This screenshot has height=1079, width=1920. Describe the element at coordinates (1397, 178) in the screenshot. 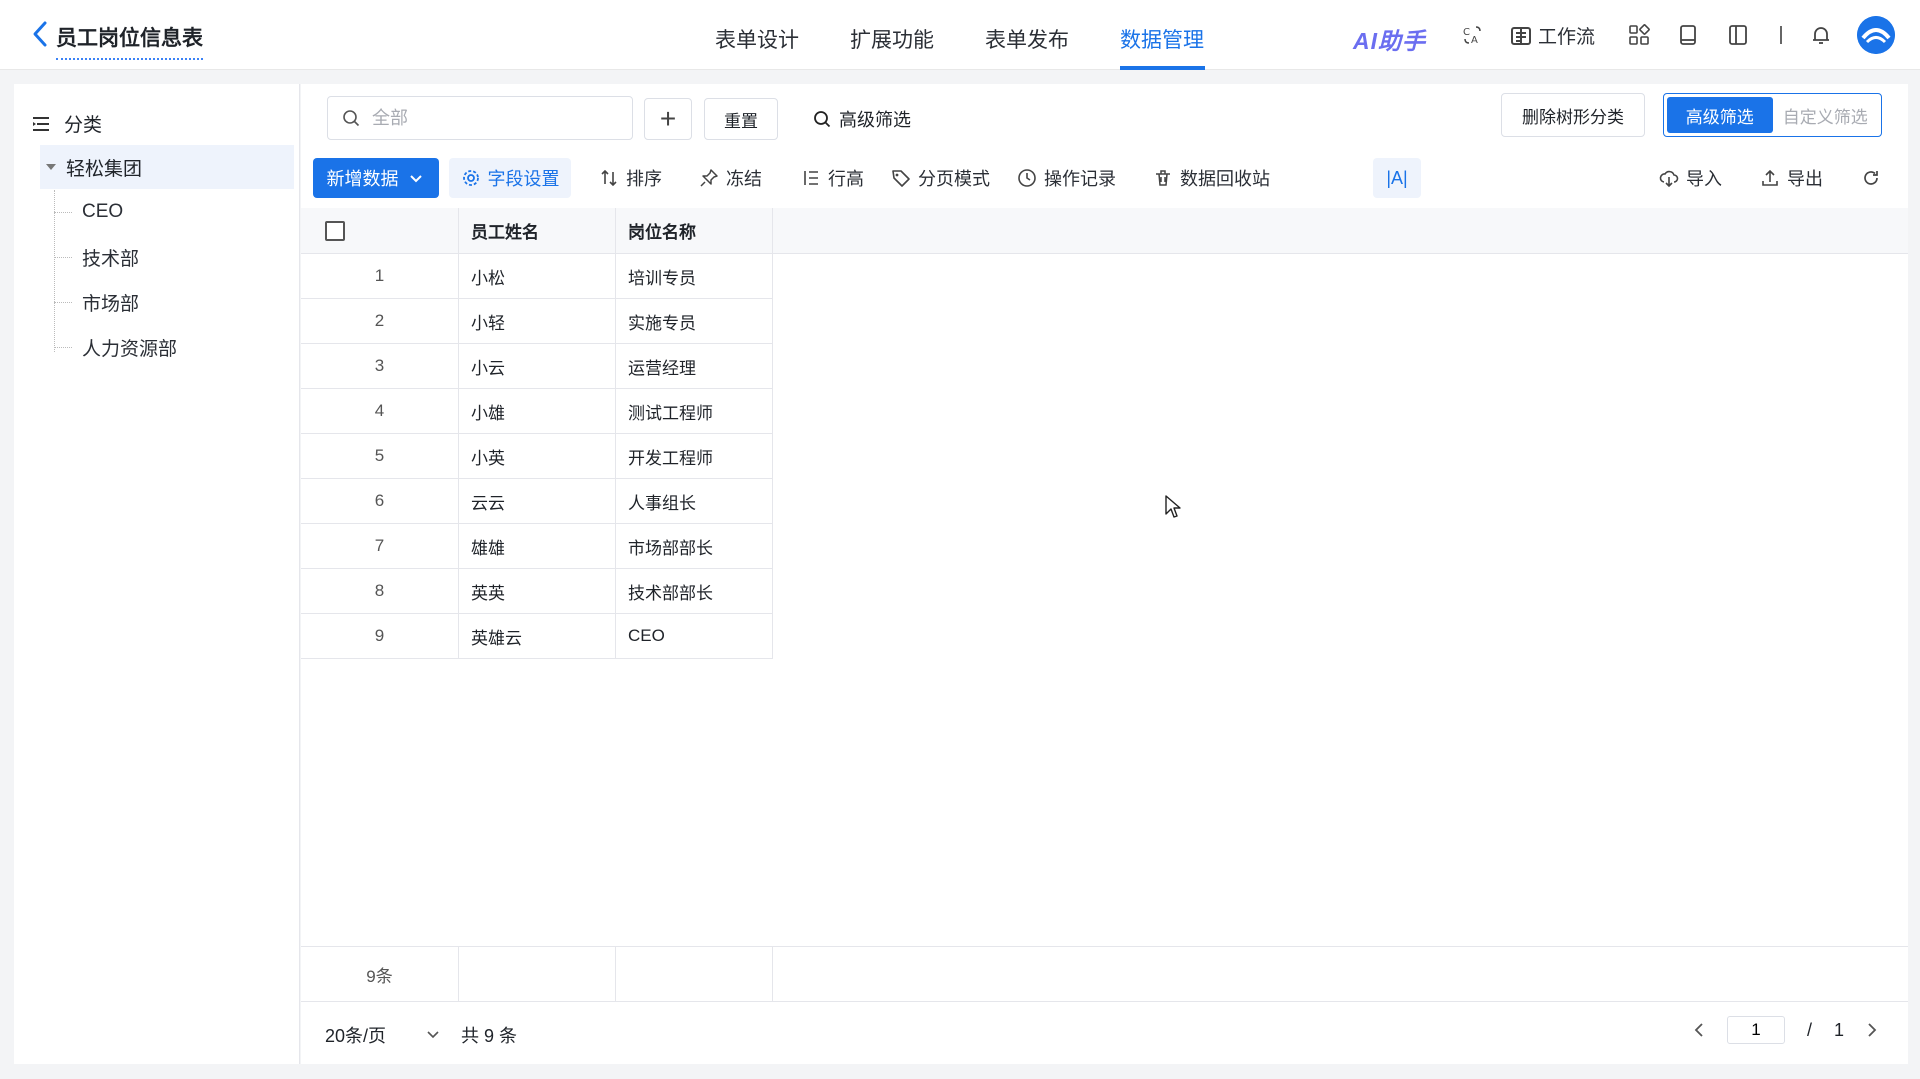

I see `font-toggle-button: |A|` at that location.